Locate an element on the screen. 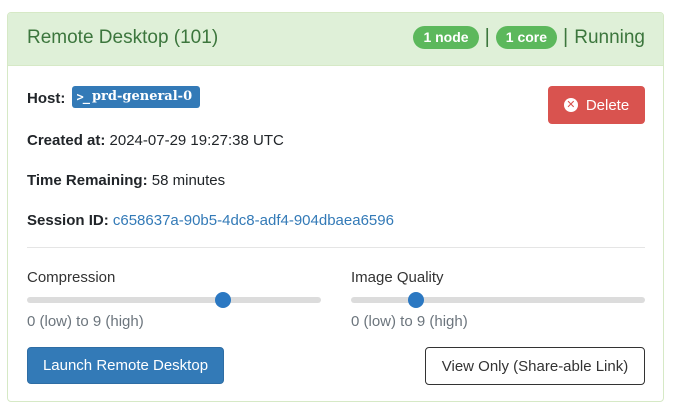 Image resolution: width=687 pixels, height=418 pixels. session-id-label: Session ID: is located at coordinates (68, 220).